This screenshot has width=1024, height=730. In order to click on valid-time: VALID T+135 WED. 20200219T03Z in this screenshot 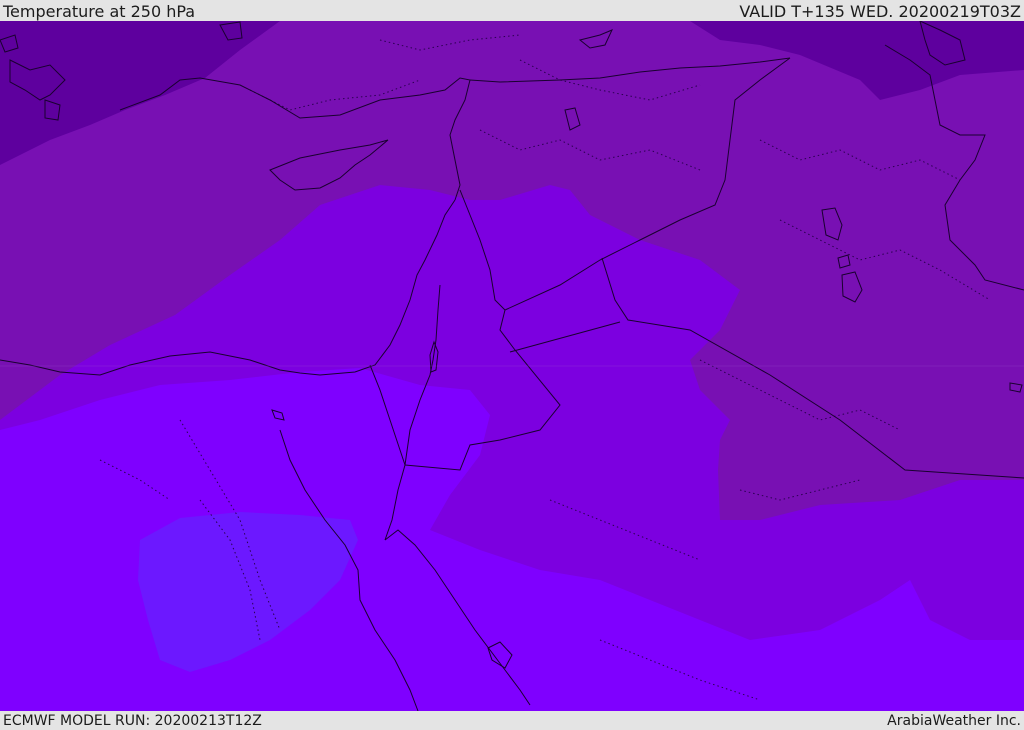, I will do `click(880, 11)`.